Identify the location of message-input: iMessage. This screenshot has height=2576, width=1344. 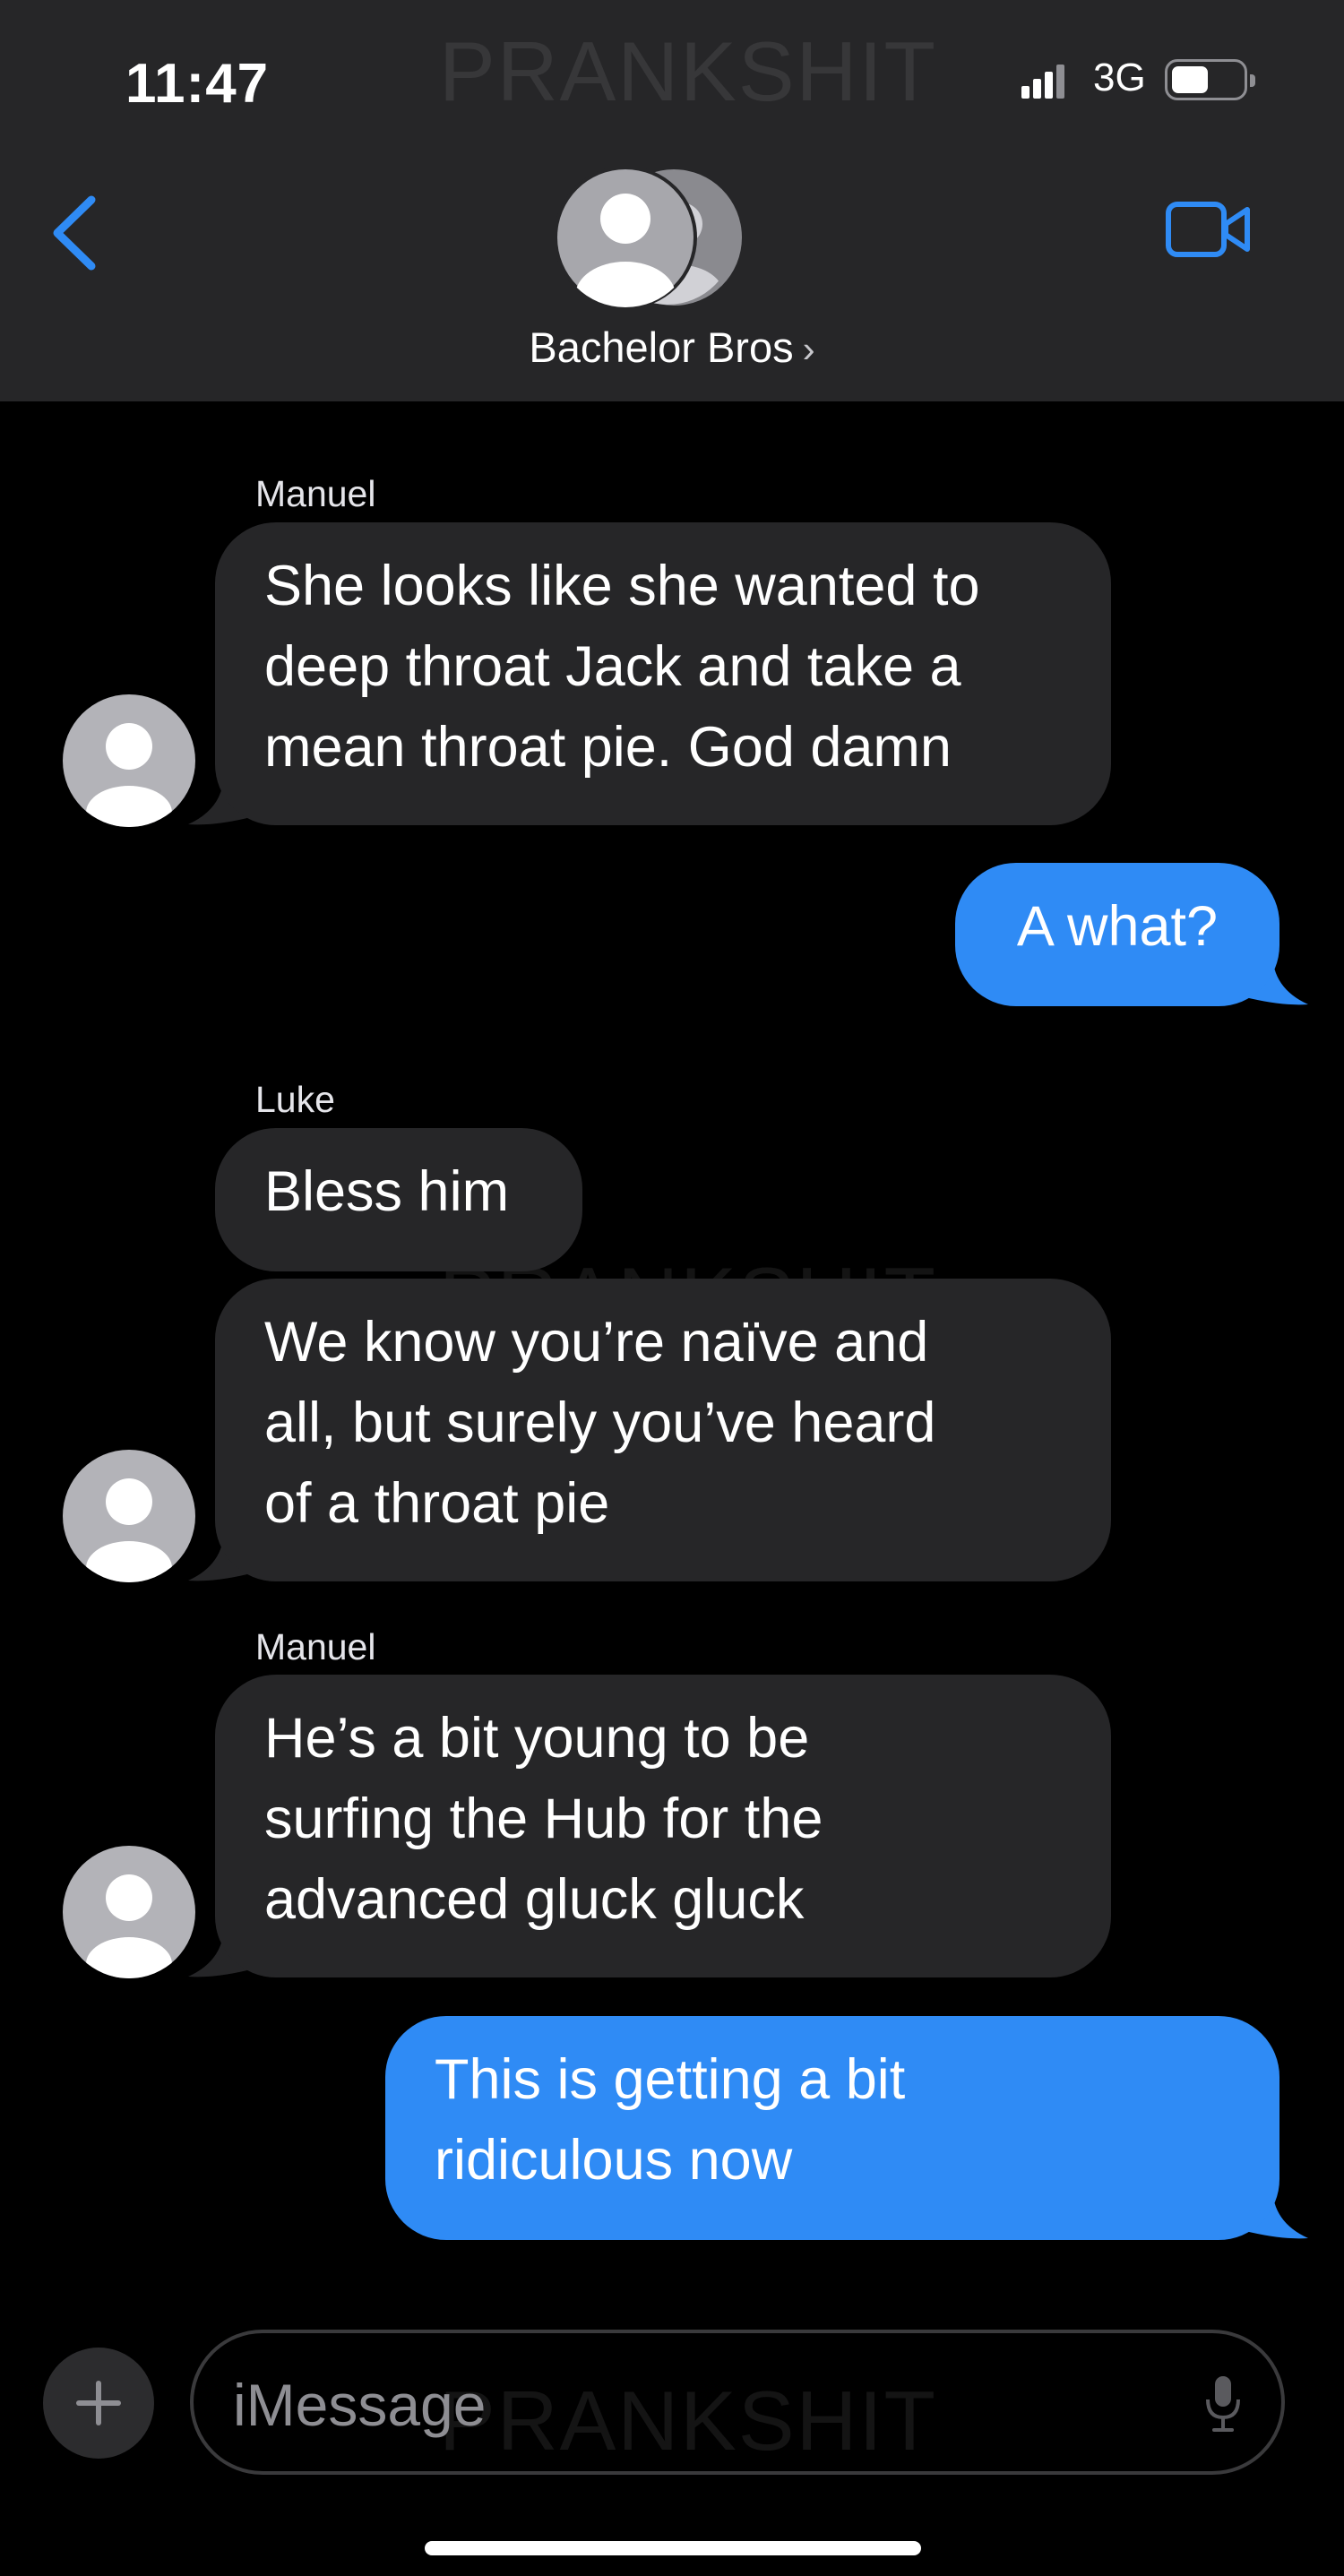
(737, 2402).